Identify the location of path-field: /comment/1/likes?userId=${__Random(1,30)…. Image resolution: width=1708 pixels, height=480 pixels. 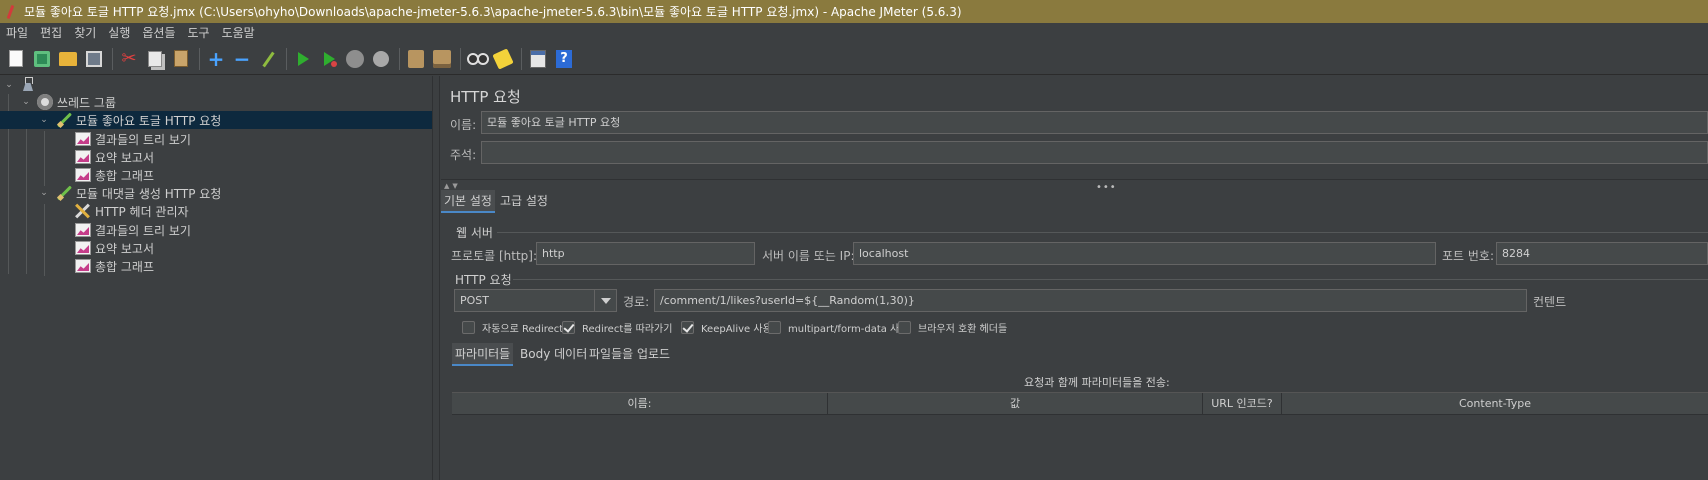
(1090, 300).